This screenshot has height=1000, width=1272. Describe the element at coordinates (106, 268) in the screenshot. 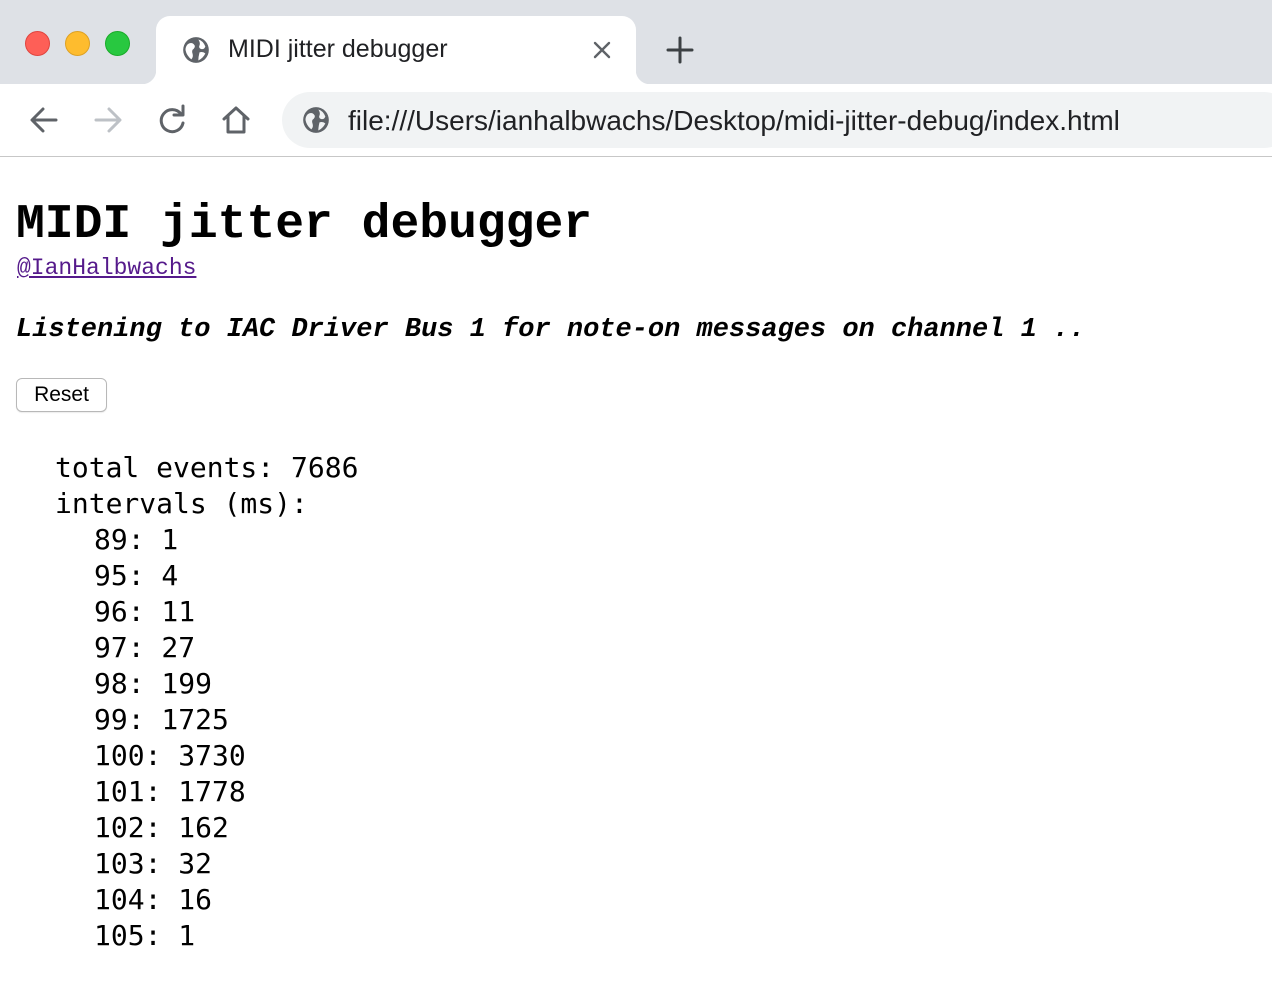

I see `author-link: @IanHalbwachs` at that location.